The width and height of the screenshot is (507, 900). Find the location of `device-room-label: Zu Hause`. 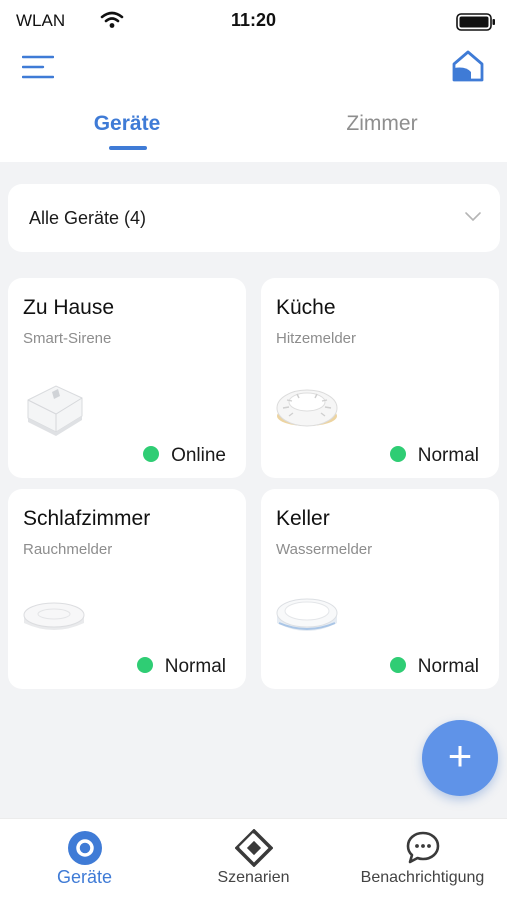

device-room-label: Zu Hause is located at coordinates (69, 307).